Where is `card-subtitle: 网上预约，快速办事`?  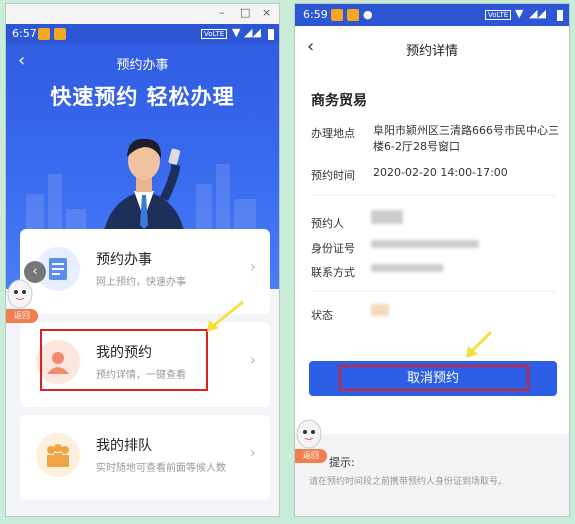
card-subtitle: 网上预约，快速办事 is located at coordinates (141, 282).